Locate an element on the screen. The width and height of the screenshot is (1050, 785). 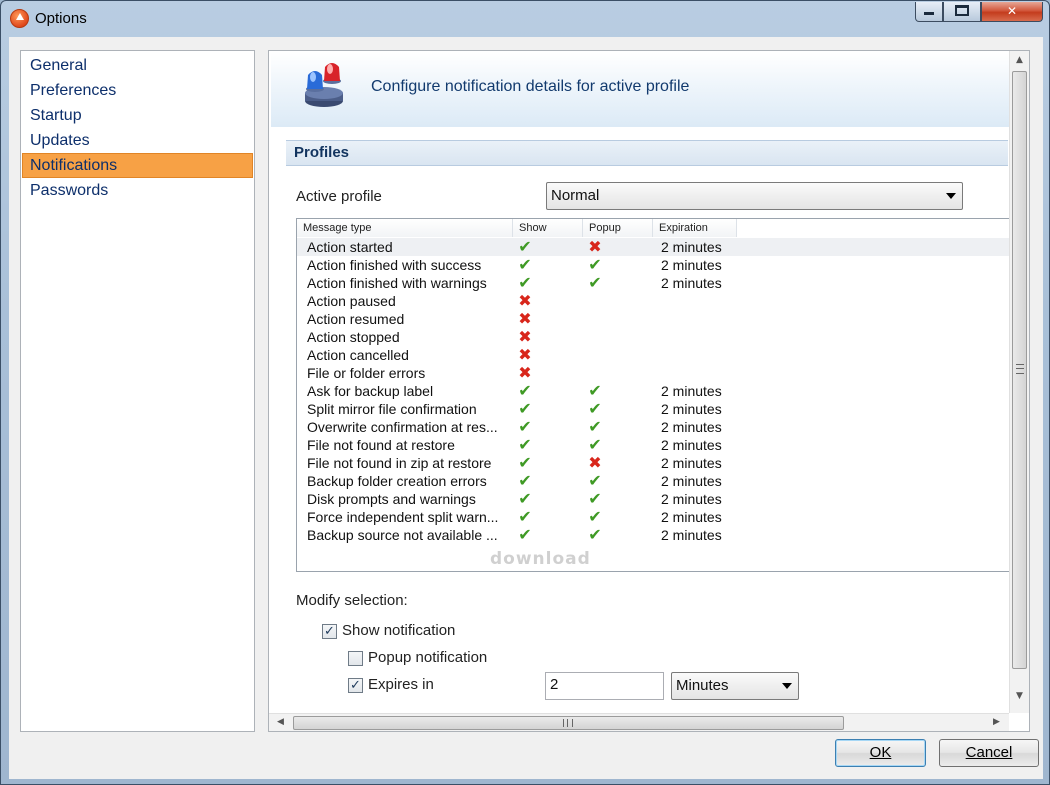
table-row: File not found at restore ✔ ✔ 2 minutes is located at coordinates (653, 444).